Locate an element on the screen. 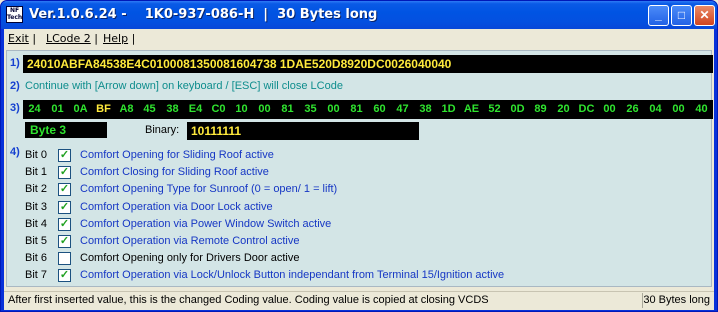  menu-help: Help | is located at coordinates (119, 38).